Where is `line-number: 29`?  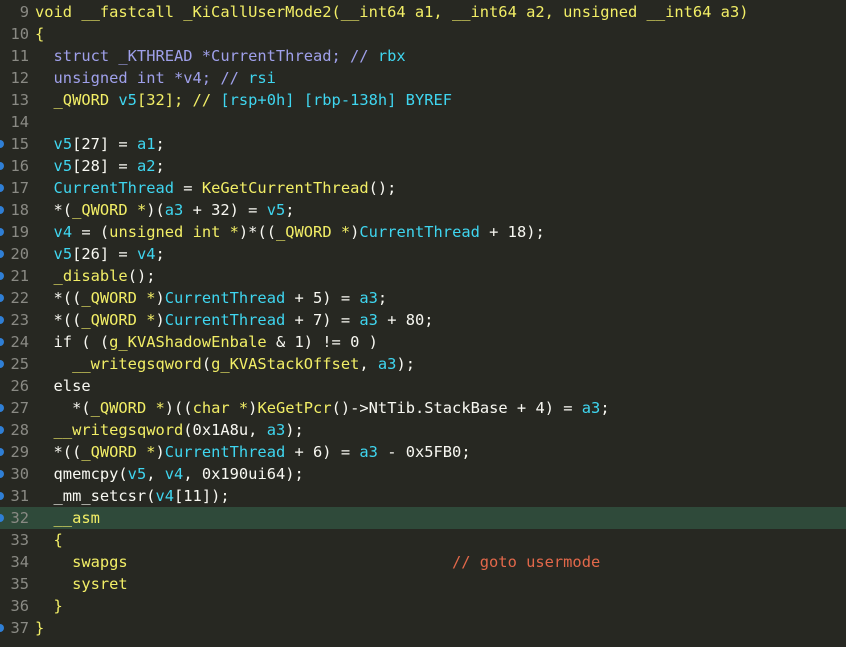 line-number: 29 is located at coordinates (19, 452).